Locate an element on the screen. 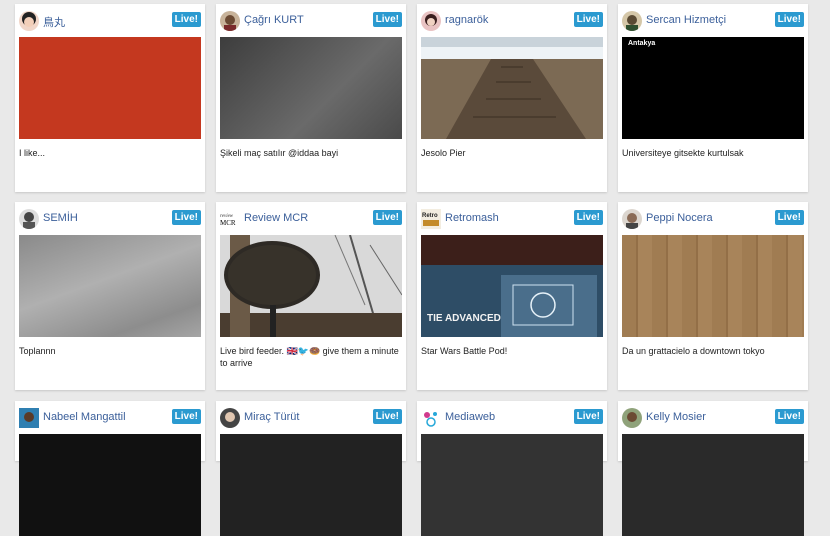 This screenshot has width=830, height=536. stream-card: Kelly Mosier Live! is located at coordinates (713, 468).